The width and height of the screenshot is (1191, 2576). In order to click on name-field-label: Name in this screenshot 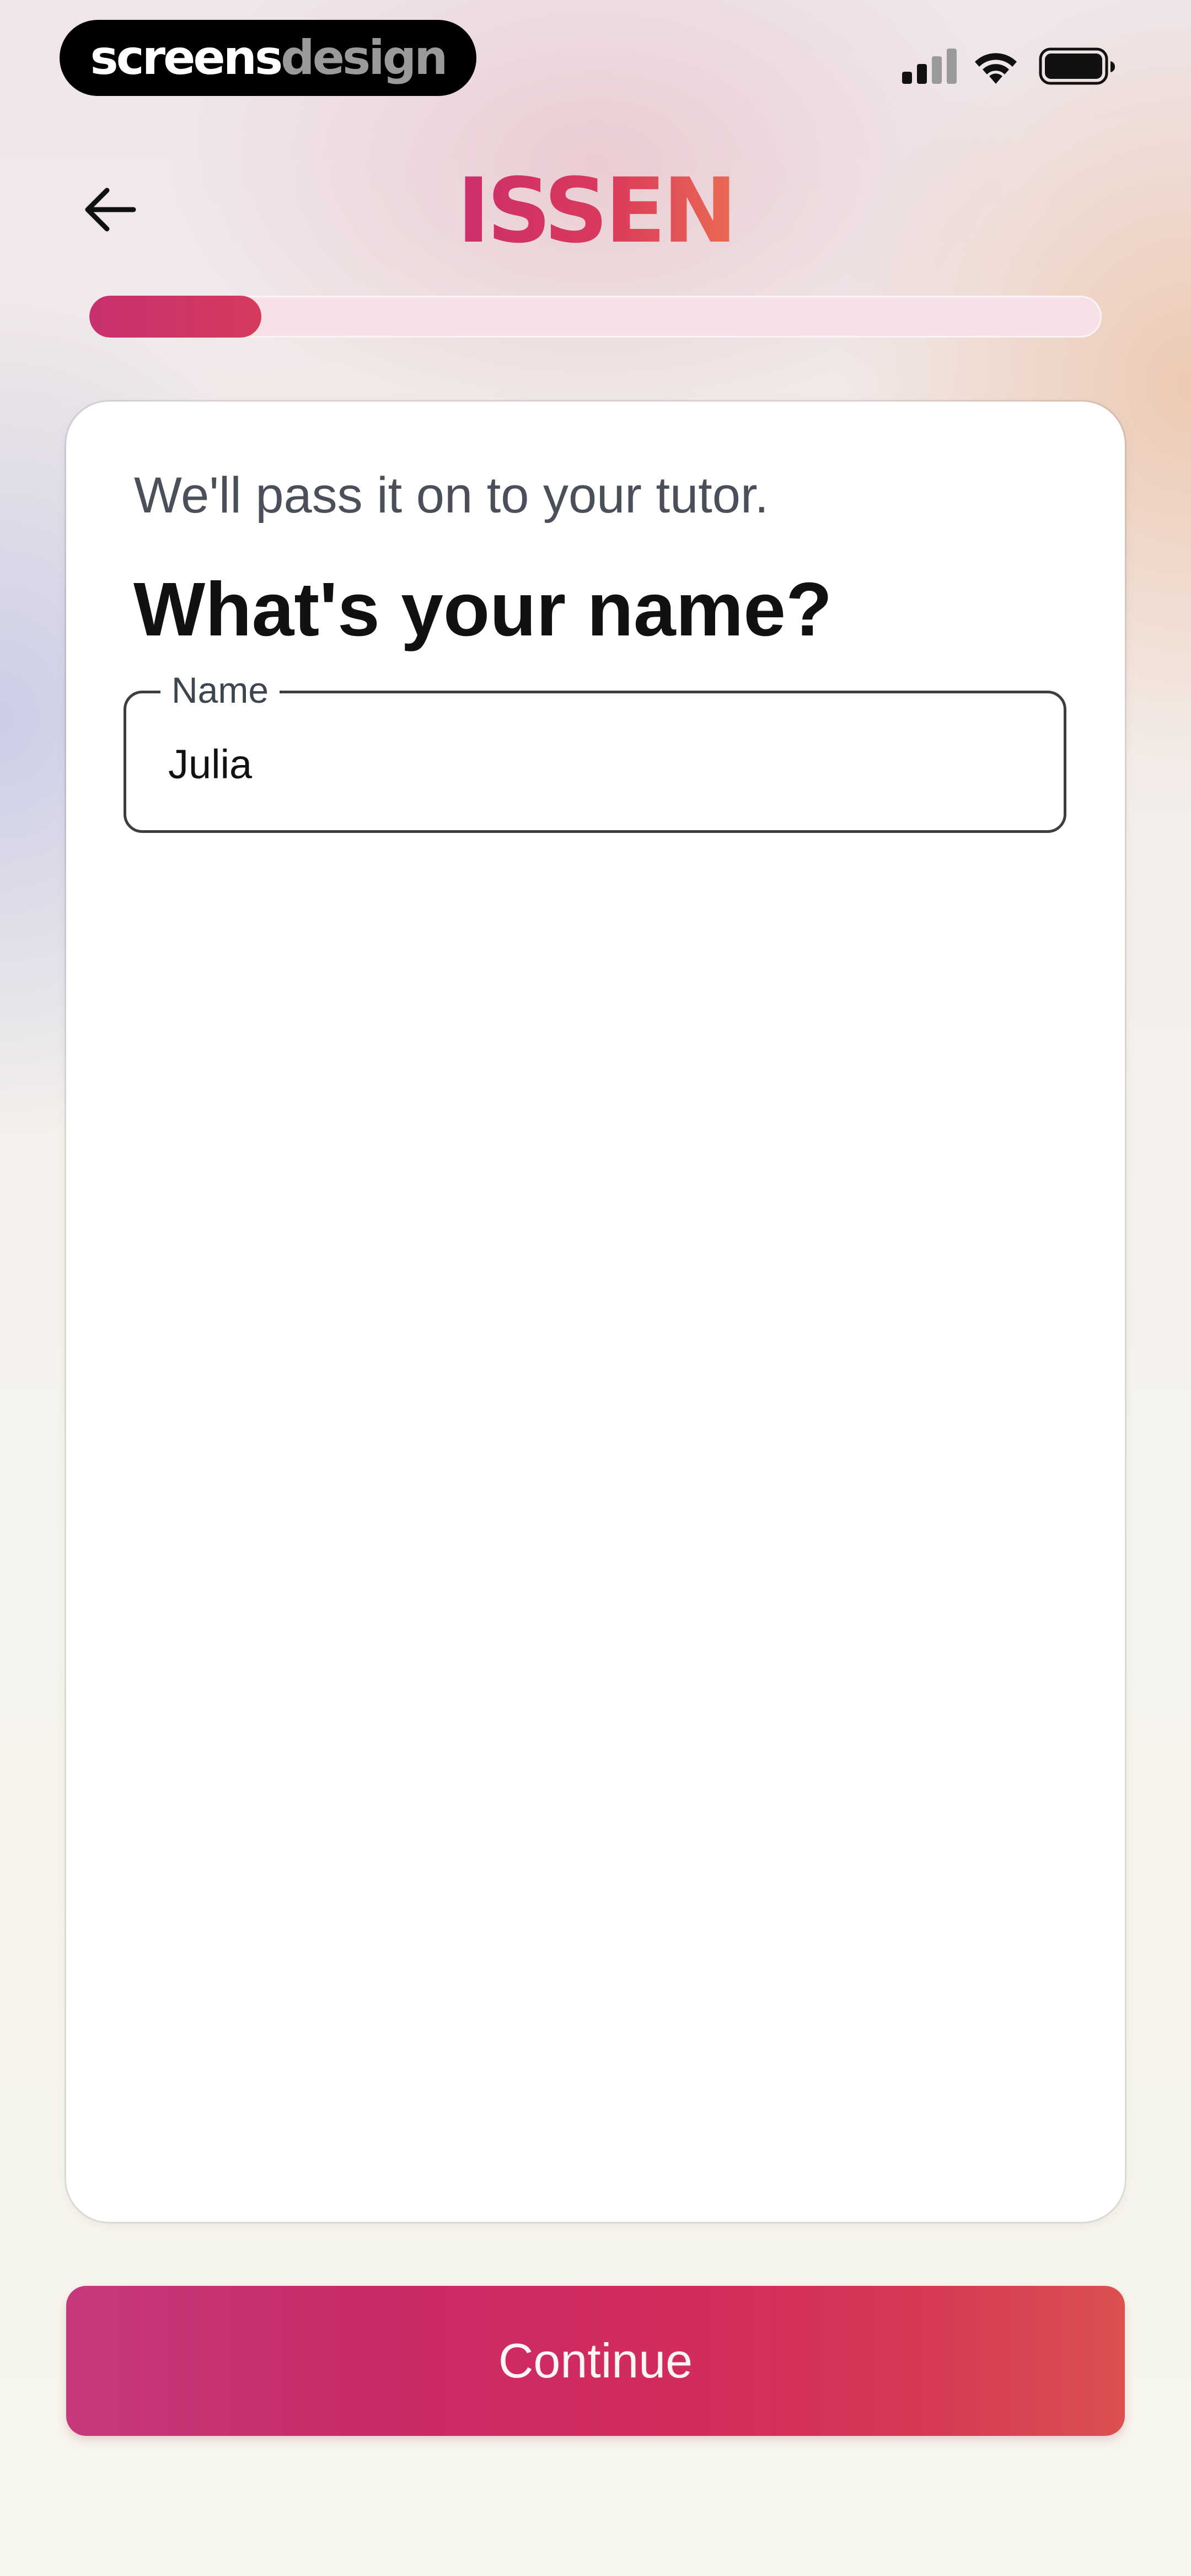, I will do `click(220, 690)`.